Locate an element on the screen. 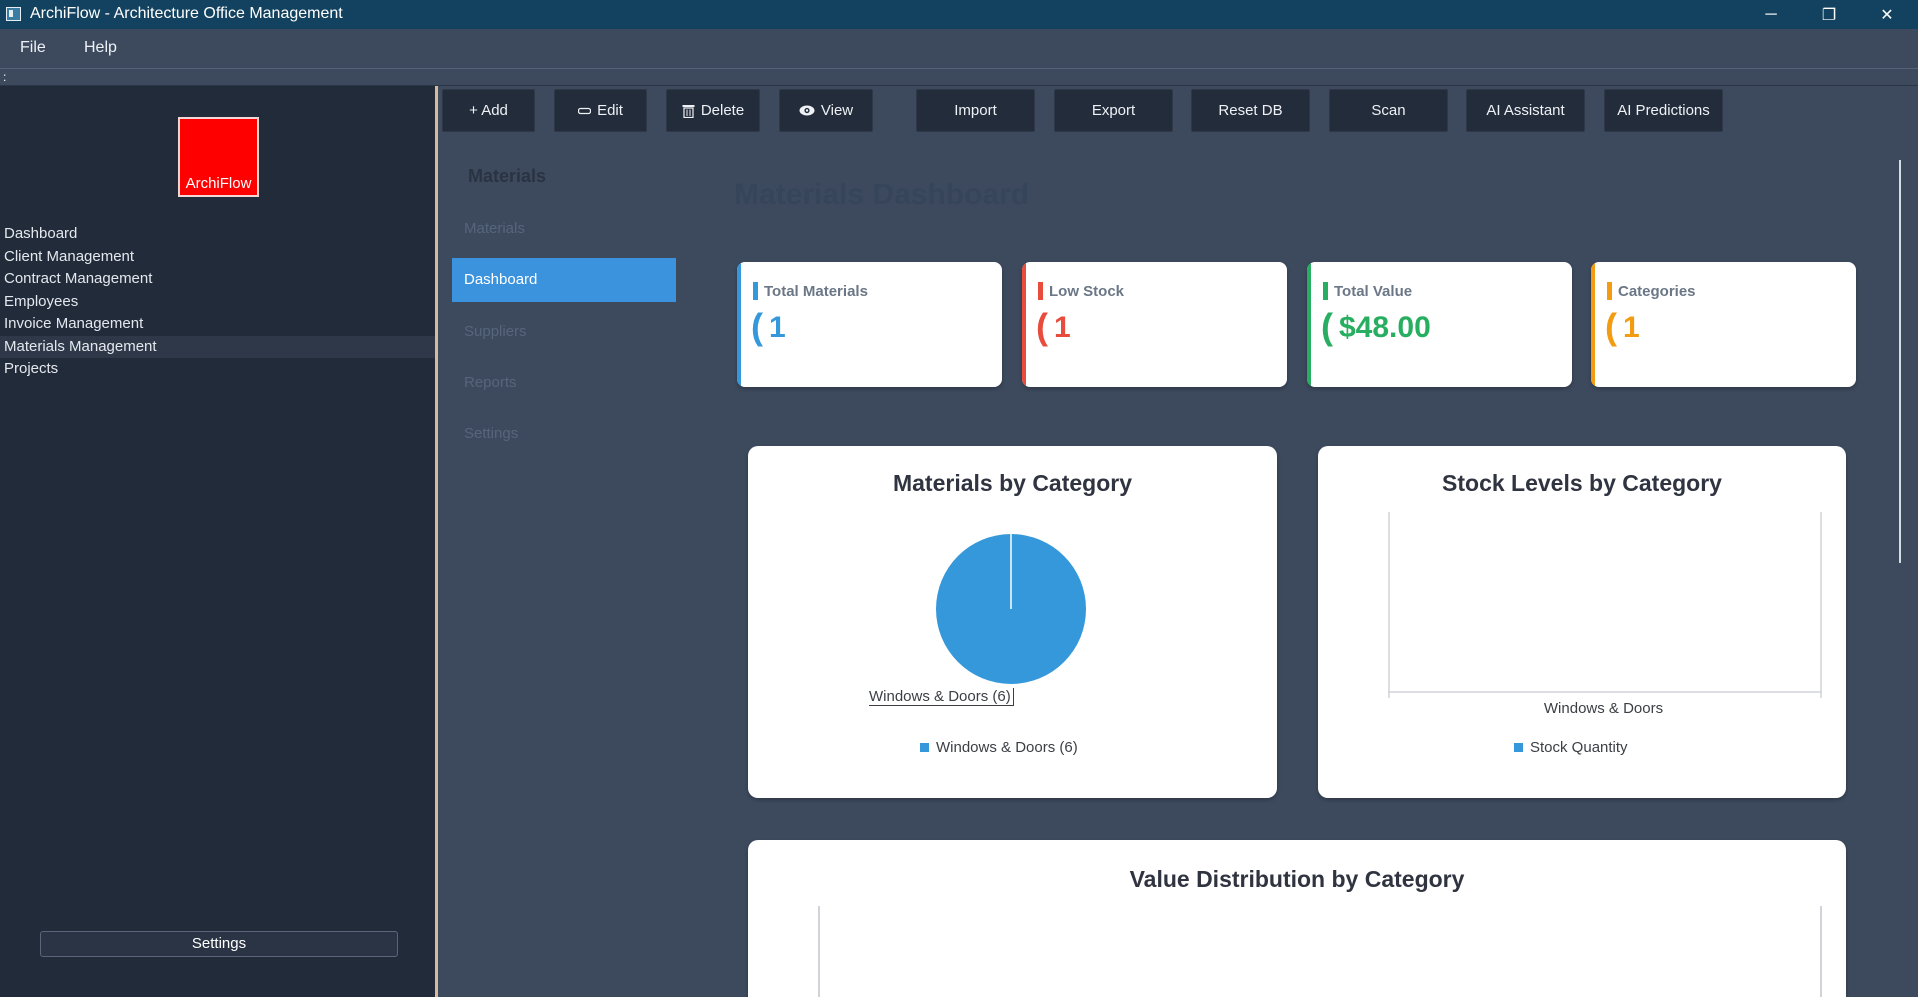  eye-icon is located at coordinates (807, 110).